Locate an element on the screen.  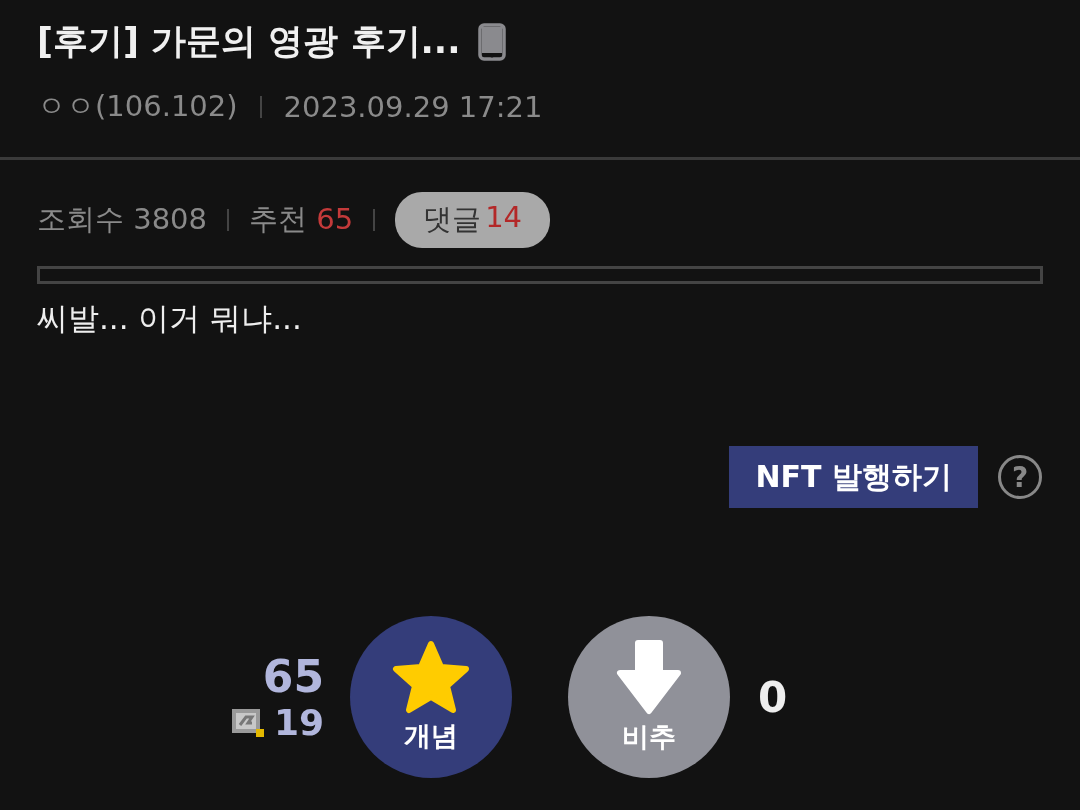
post-date: 2023.09.29 17:21 is located at coordinates (413, 107).